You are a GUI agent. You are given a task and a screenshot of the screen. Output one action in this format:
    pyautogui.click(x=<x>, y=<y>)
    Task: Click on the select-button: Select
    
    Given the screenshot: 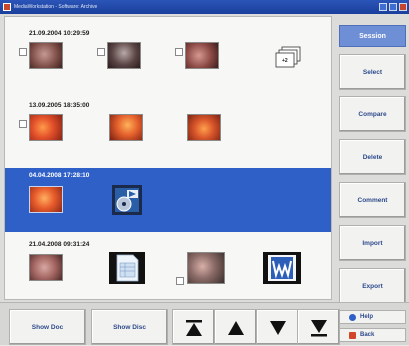 What is the action you would take?
    pyautogui.click(x=372, y=72)
    